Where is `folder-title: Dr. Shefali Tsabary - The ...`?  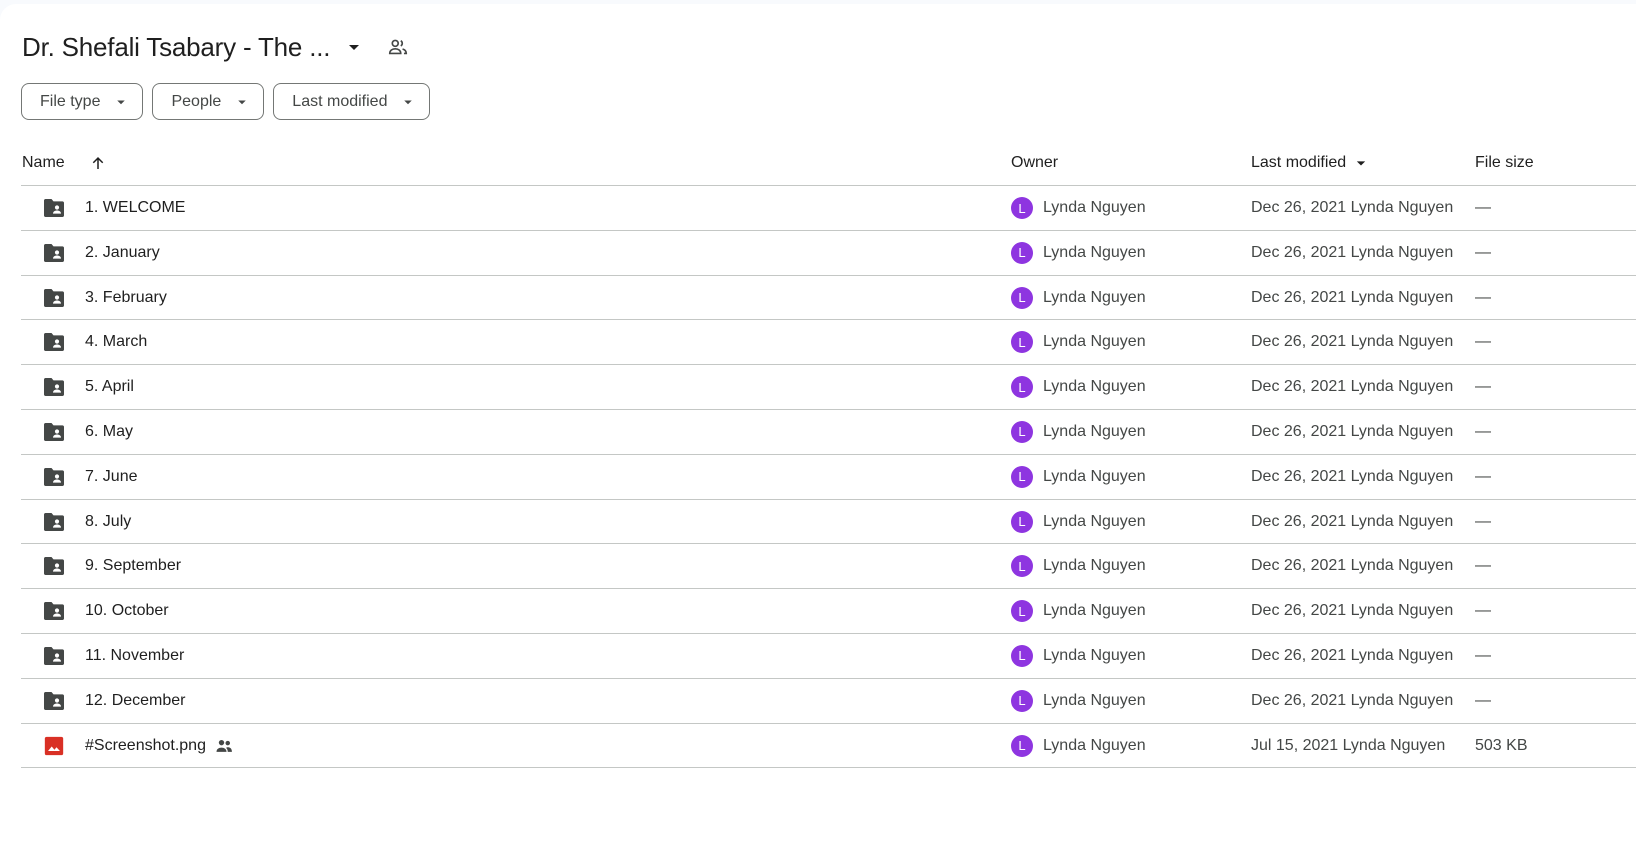
folder-title: Dr. Shefali Tsabary - The ... is located at coordinates (176, 47).